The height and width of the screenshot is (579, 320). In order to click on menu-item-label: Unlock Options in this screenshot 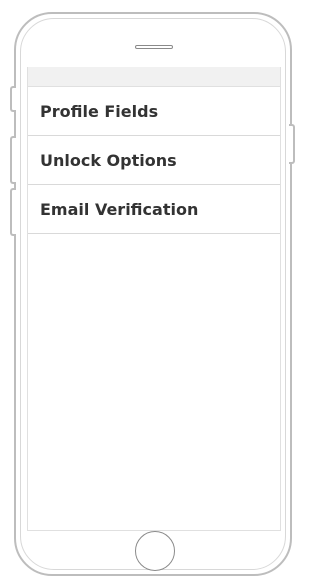, I will do `click(108, 160)`.